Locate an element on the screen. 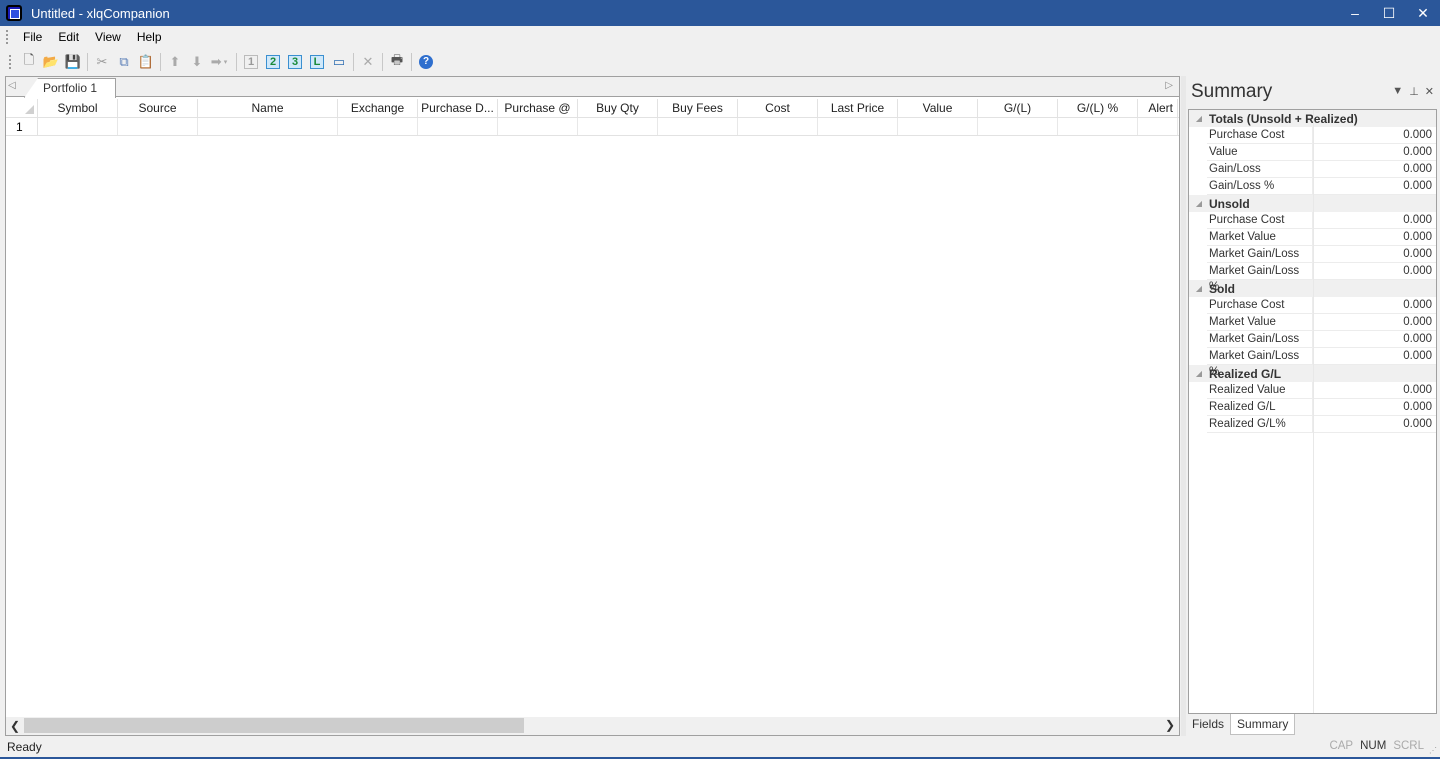 The image size is (1440, 759). cell-gain-loss is located at coordinates (1018, 126).